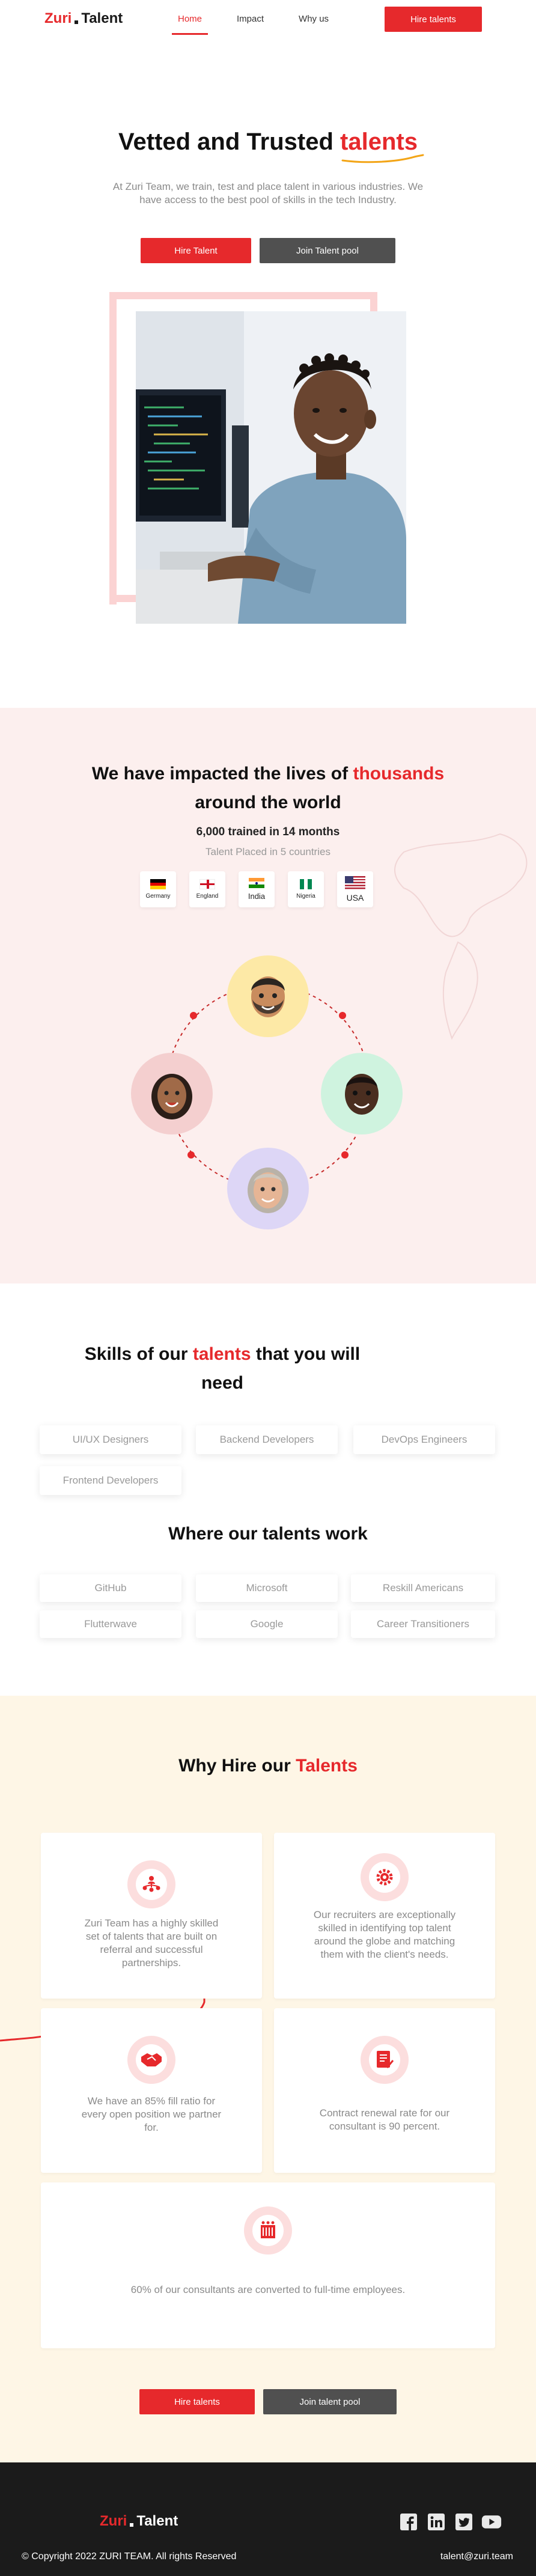  Describe the element at coordinates (268, 851) in the screenshot. I see `impact-countries-text: Talent Placed in 5 countries` at that location.